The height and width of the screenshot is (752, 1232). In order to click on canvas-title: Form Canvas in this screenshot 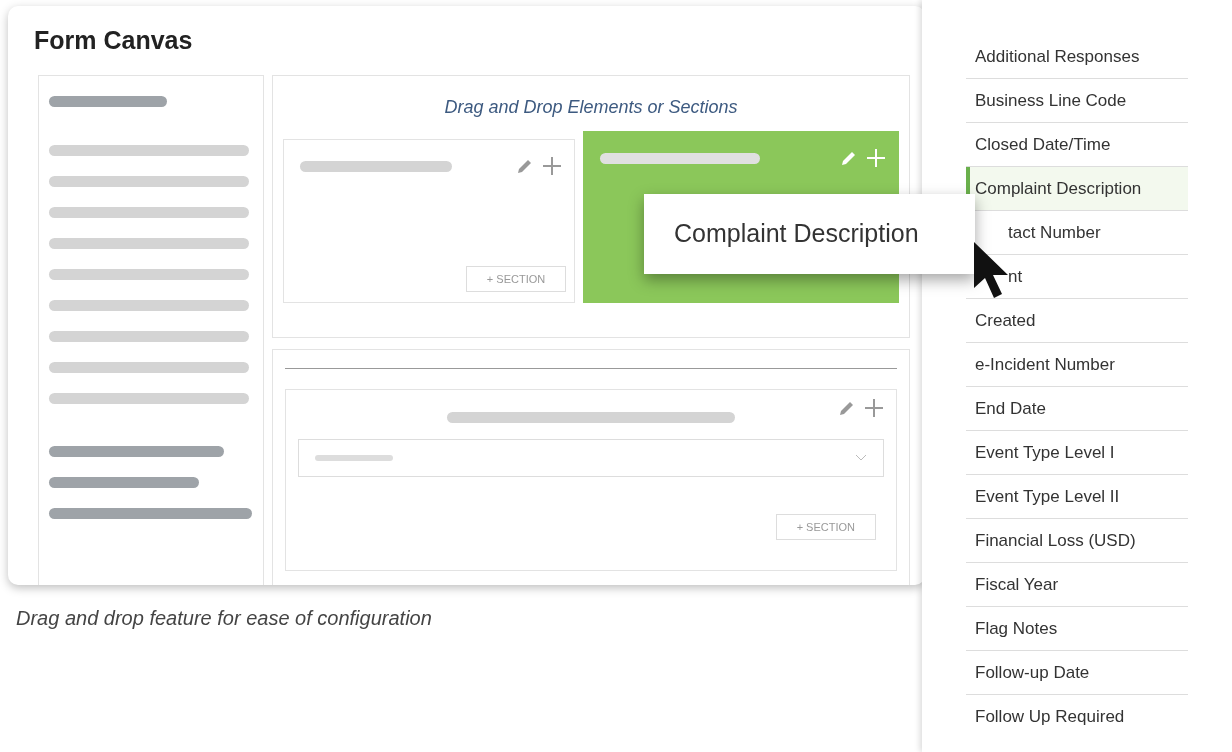, I will do `click(114, 40)`.